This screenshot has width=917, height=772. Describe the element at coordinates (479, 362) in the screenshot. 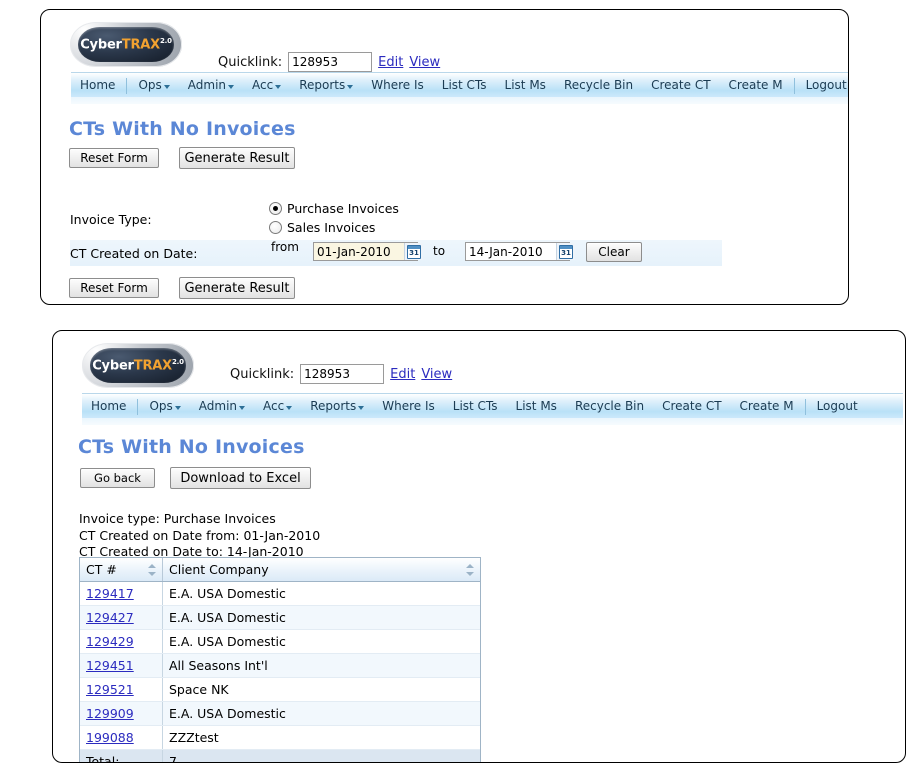

I see `result-panel-header: CyberTRAX2.0 Quicklink: Edit View` at that location.